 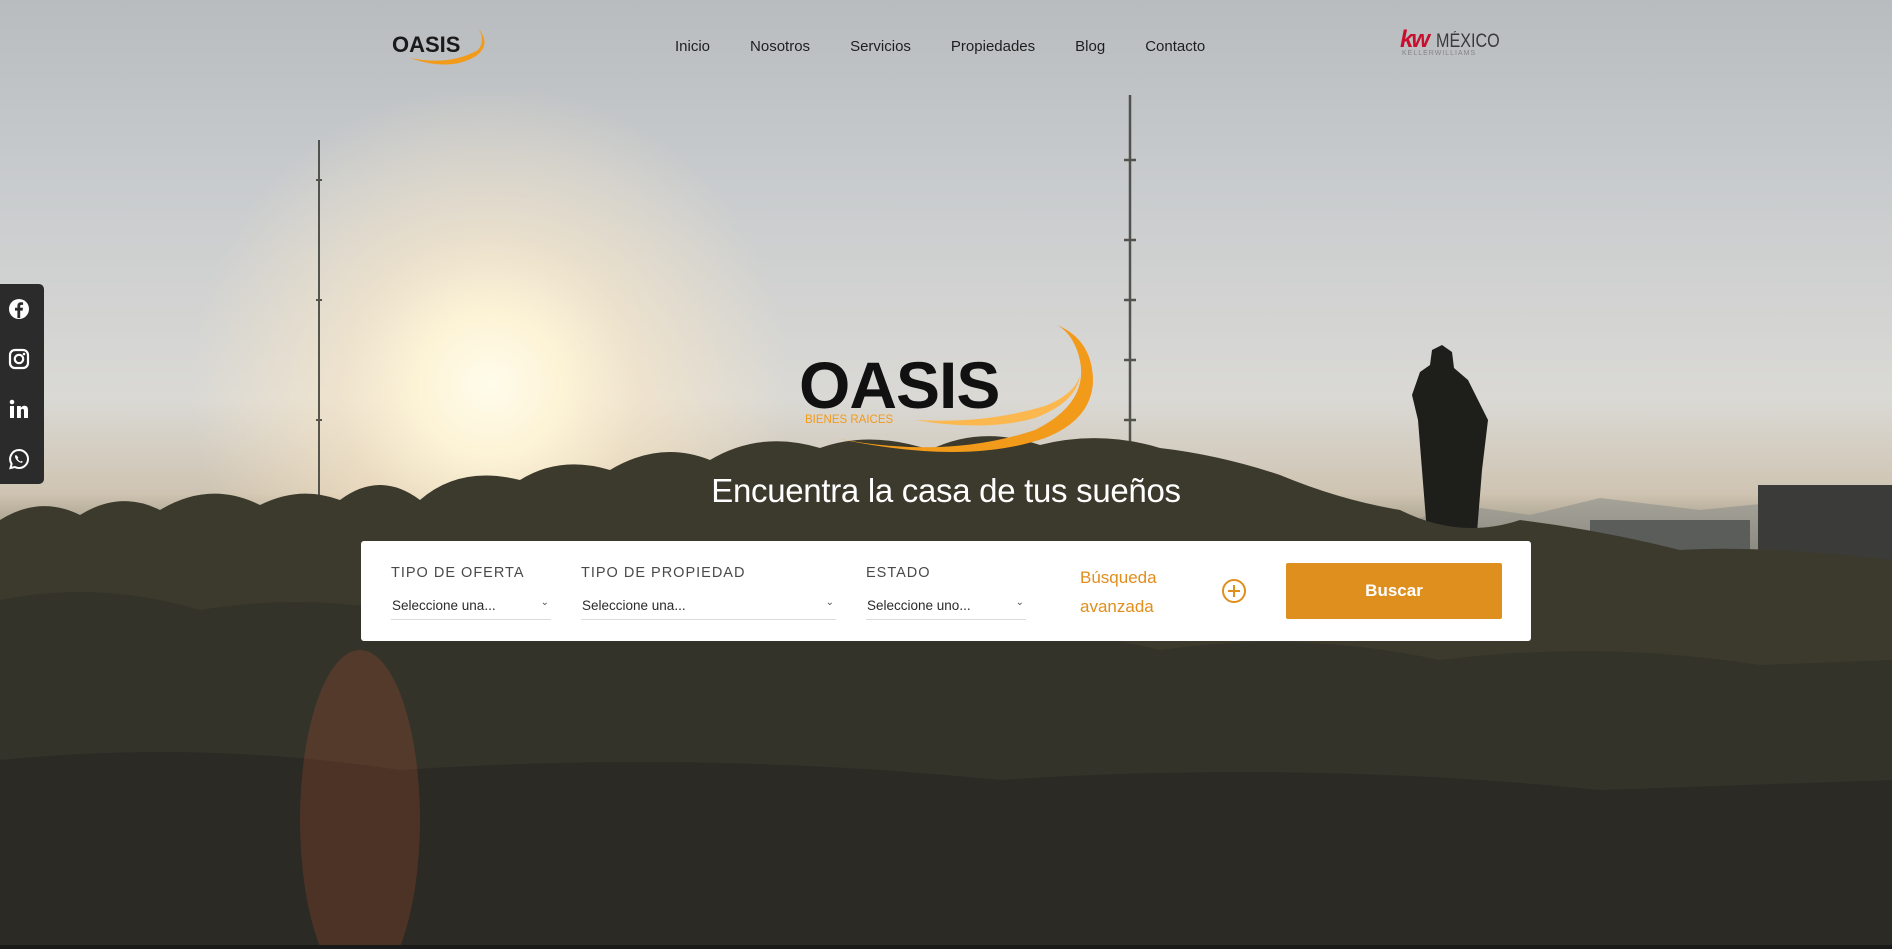 I want to click on state-label: ESTADO, so click(x=898, y=573).